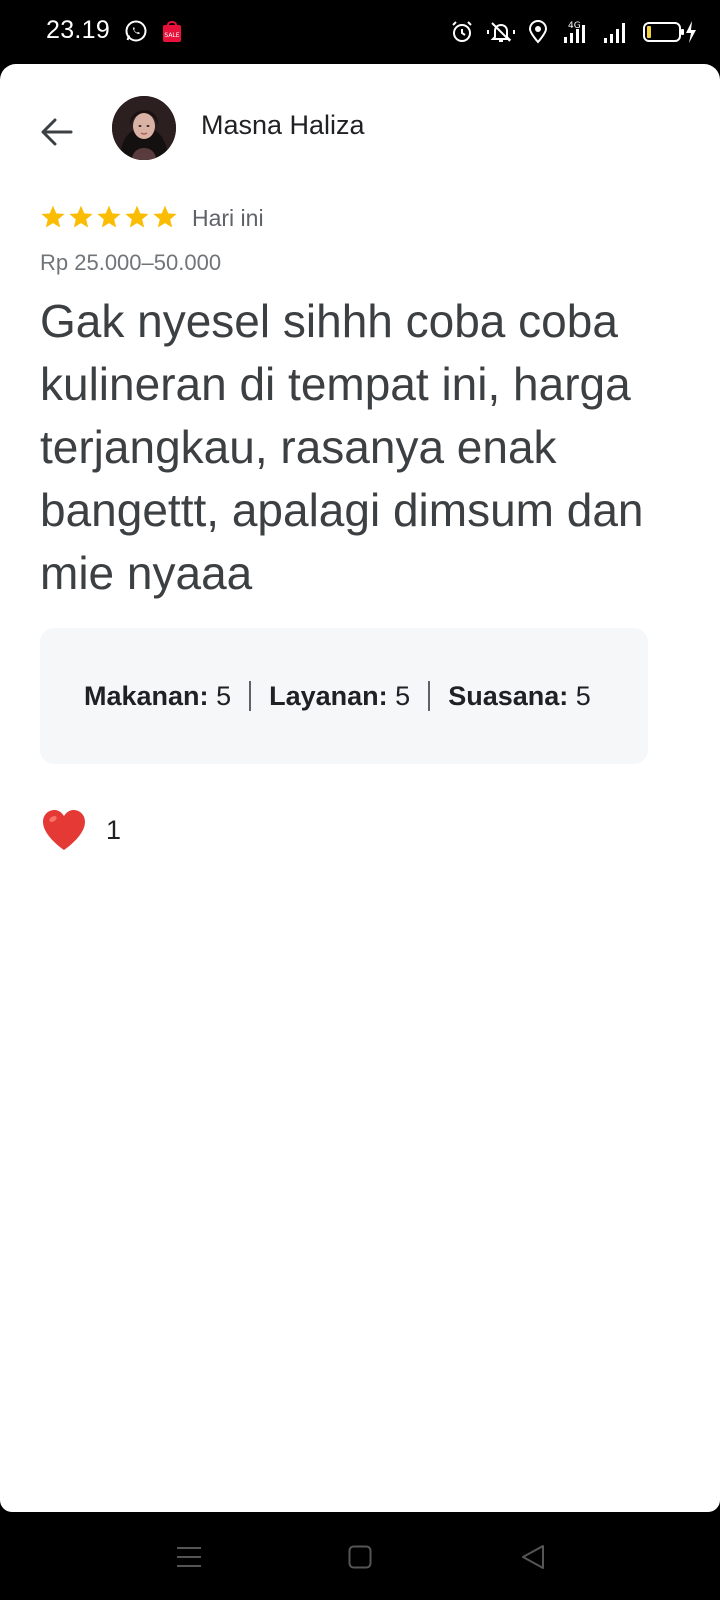 The height and width of the screenshot is (1600, 720). I want to click on status-bar: 23.19 SALE 4G, so click(360, 32).